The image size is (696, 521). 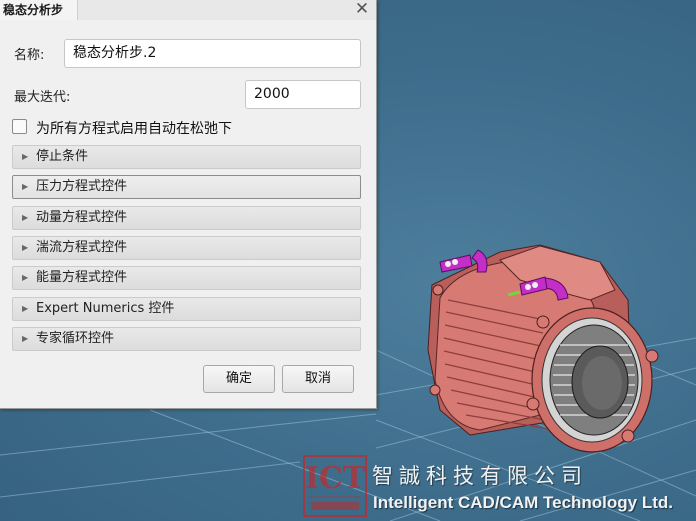 I want to click on max-iterations-field: 2000, so click(x=303, y=94).